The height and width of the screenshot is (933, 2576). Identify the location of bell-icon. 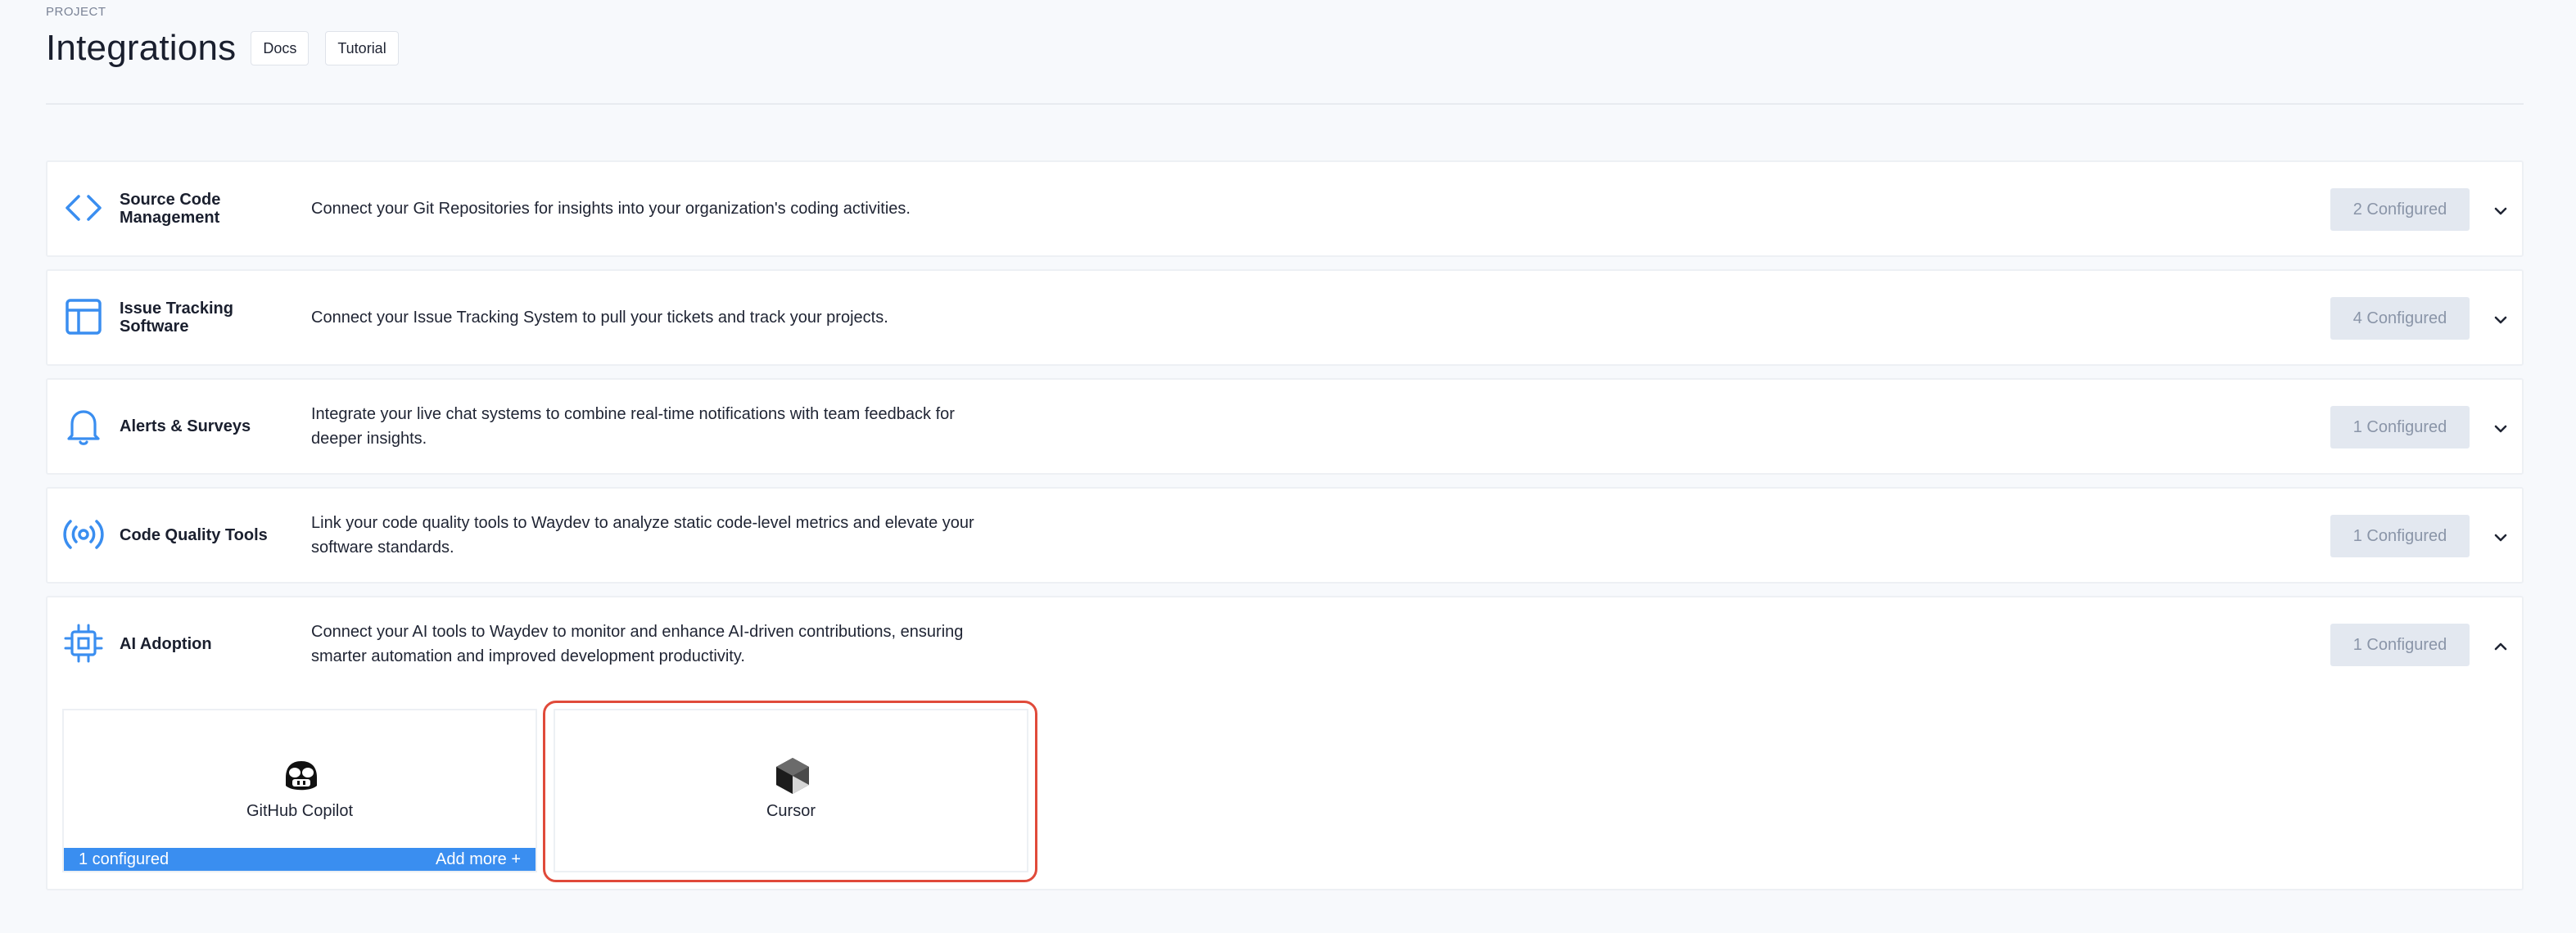
(83, 425).